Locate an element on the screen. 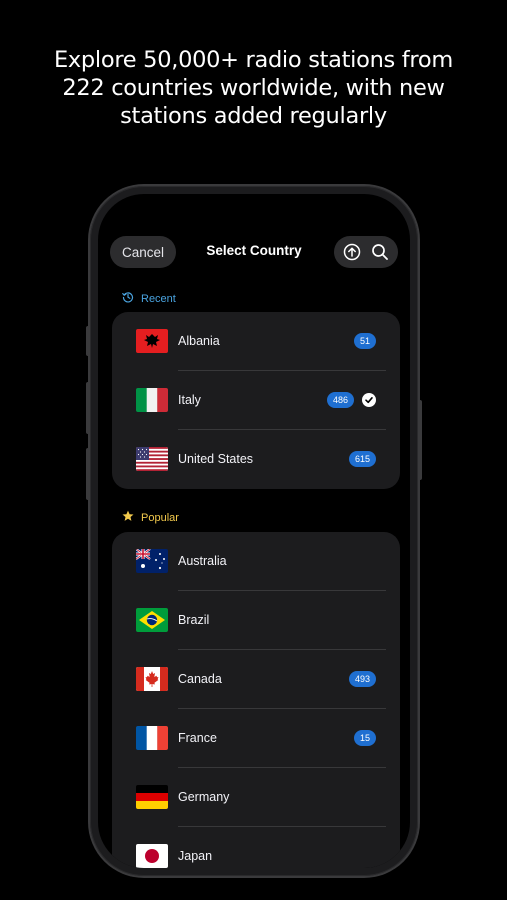 This screenshot has width=507, height=900. search-icon is located at coordinates (380, 252).